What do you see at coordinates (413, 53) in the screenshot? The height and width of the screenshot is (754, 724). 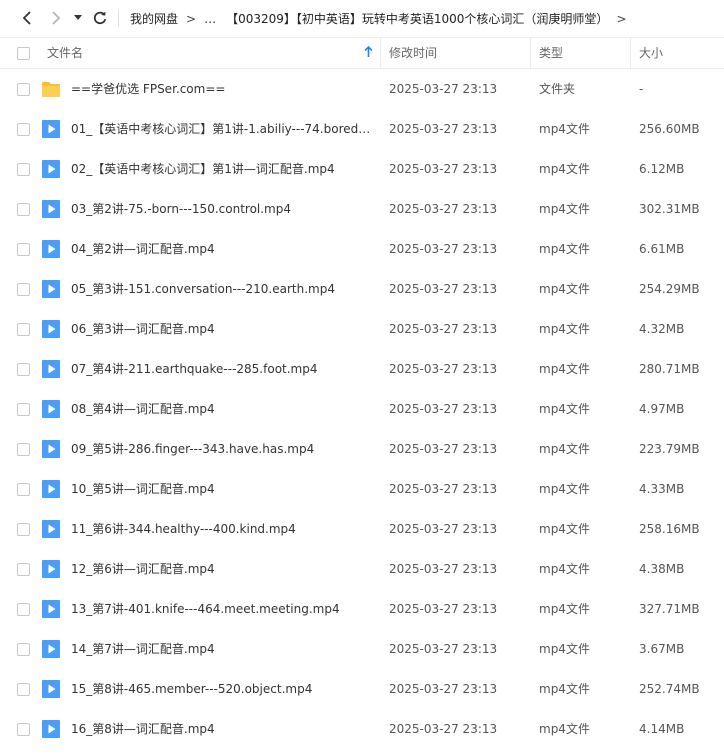 I see `column-header-modified: 修改时间` at bounding box center [413, 53].